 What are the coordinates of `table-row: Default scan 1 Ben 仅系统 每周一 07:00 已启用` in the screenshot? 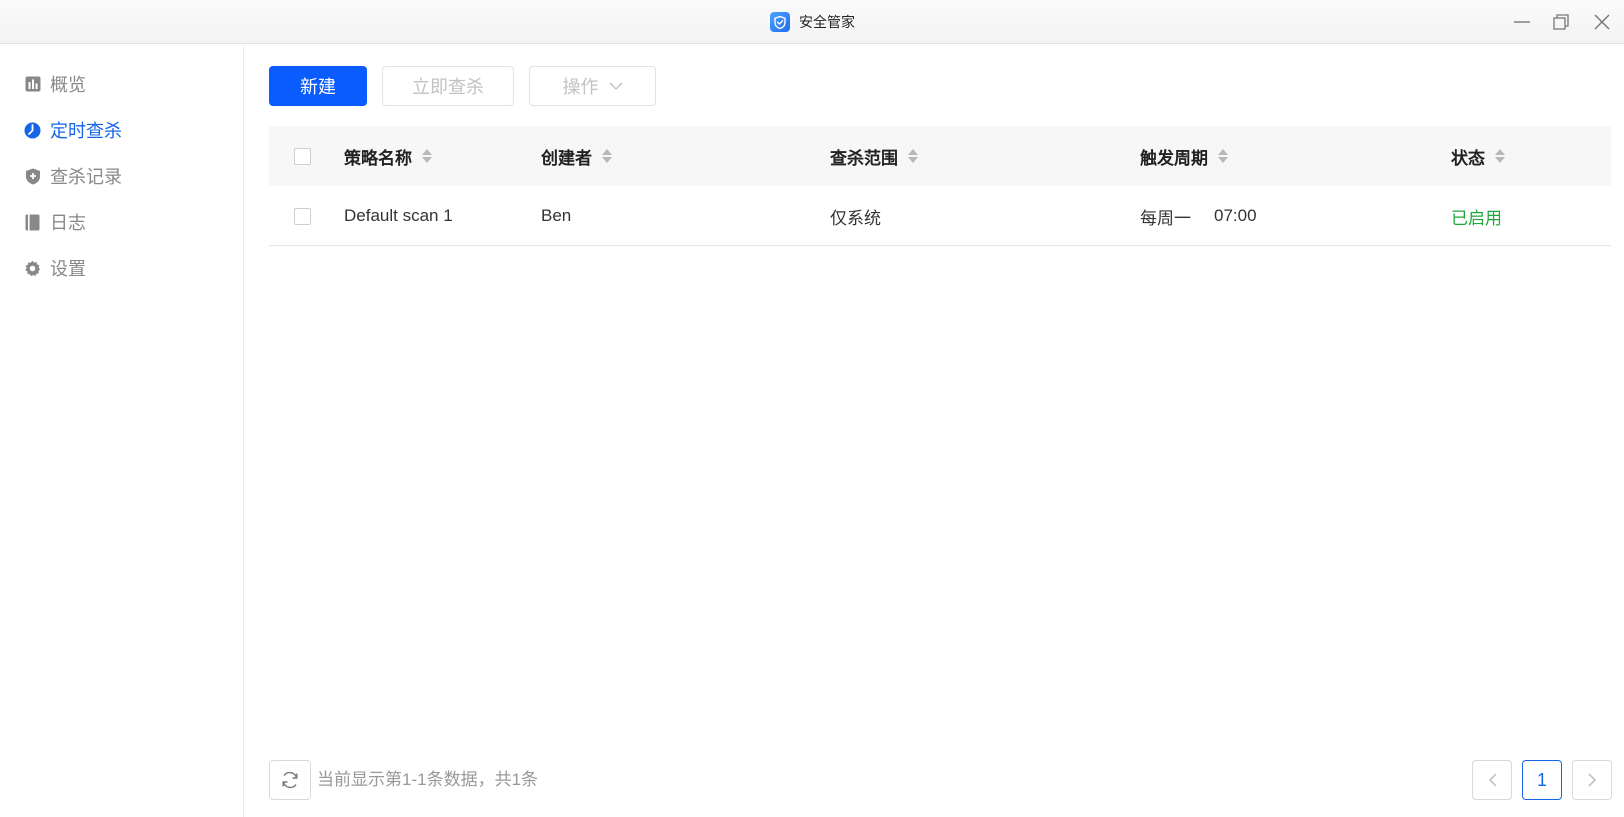 It's located at (940, 216).